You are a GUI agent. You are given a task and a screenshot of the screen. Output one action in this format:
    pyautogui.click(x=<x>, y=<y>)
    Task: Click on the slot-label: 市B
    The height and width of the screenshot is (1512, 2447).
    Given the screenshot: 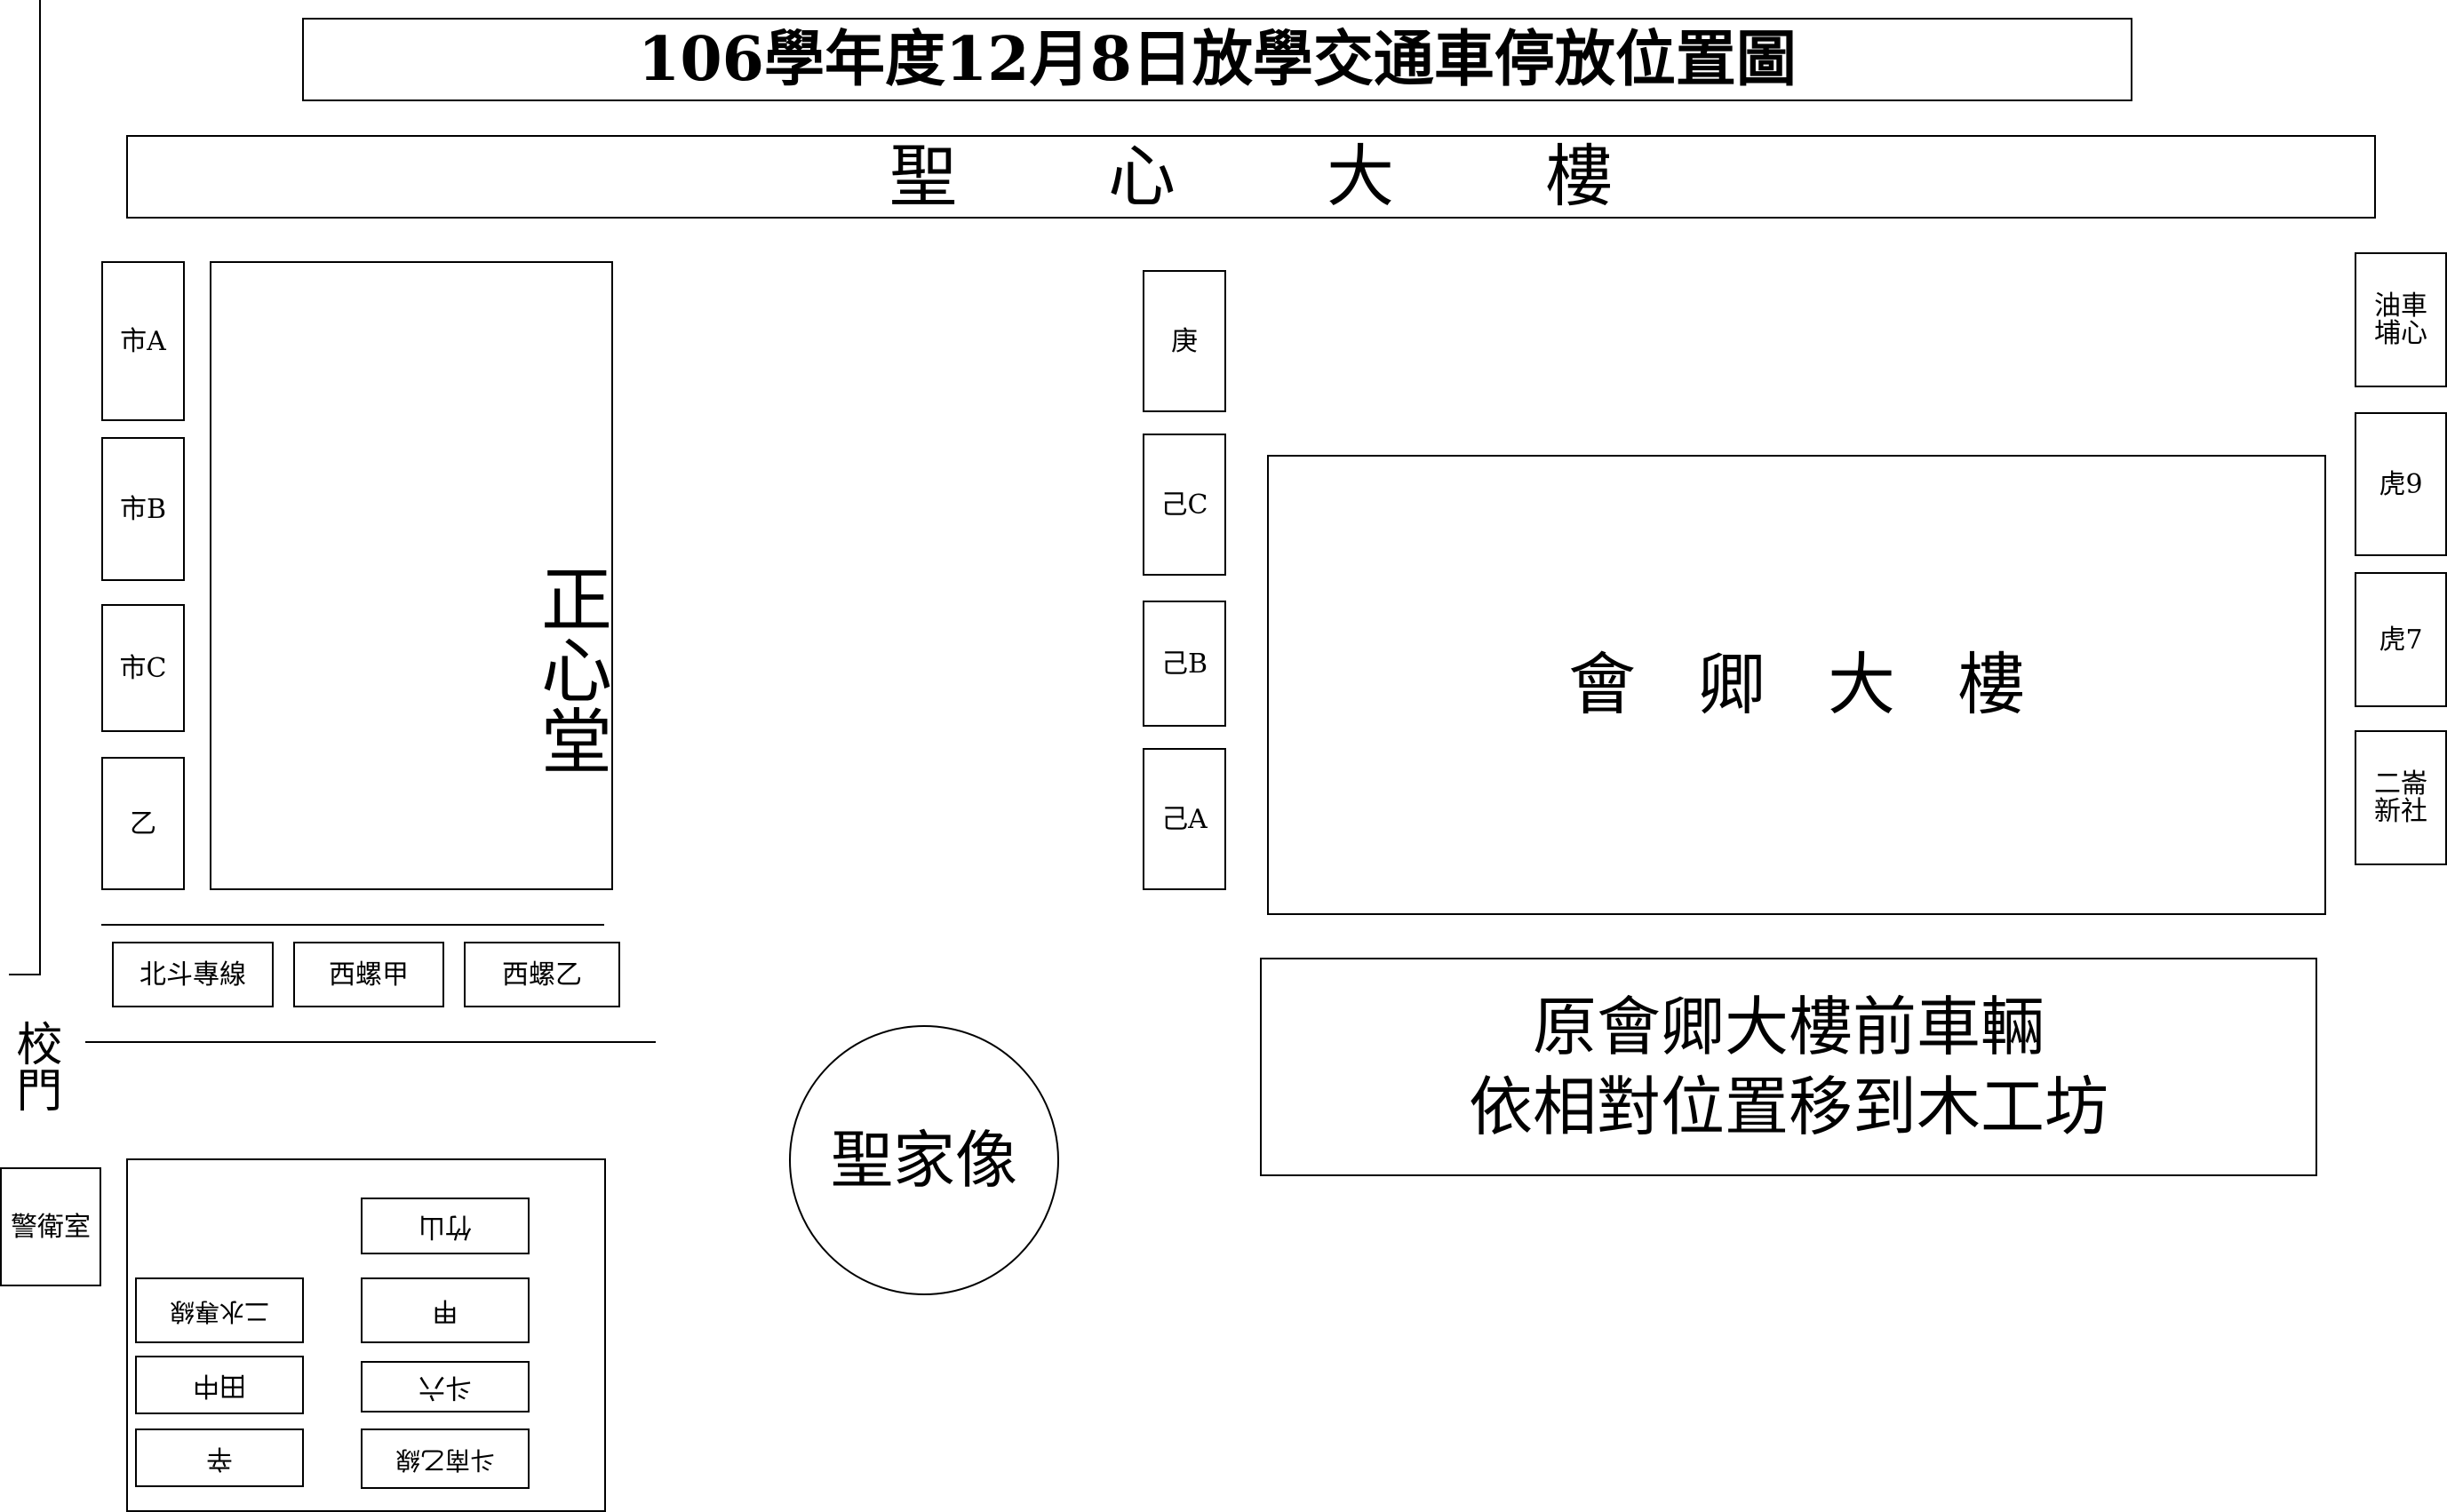 What is the action you would take?
    pyautogui.click(x=143, y=509)
    